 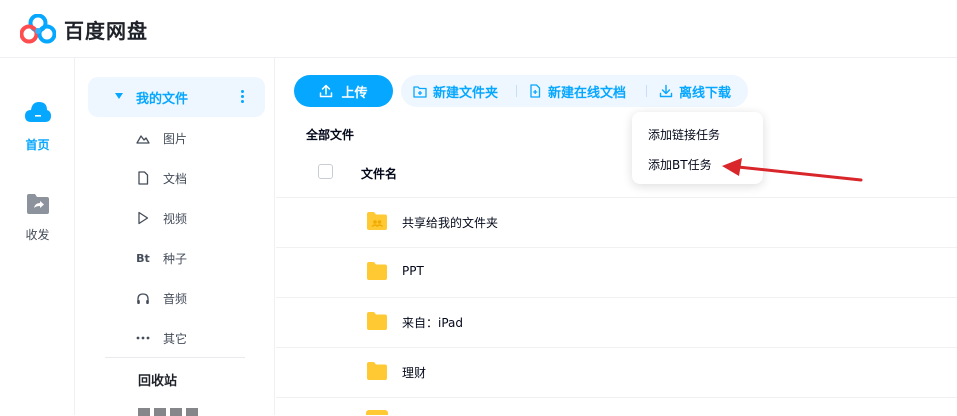 I want to click on app-logo: 百度网盘, so click(x=84, y=29).